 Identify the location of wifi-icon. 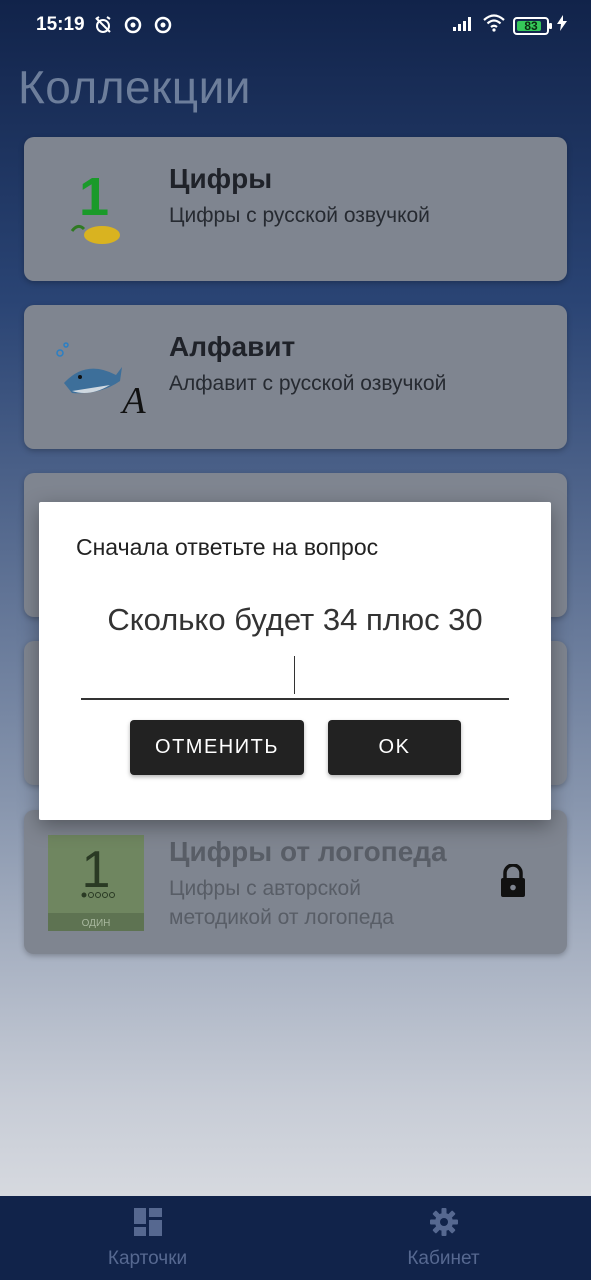
(494, 25).